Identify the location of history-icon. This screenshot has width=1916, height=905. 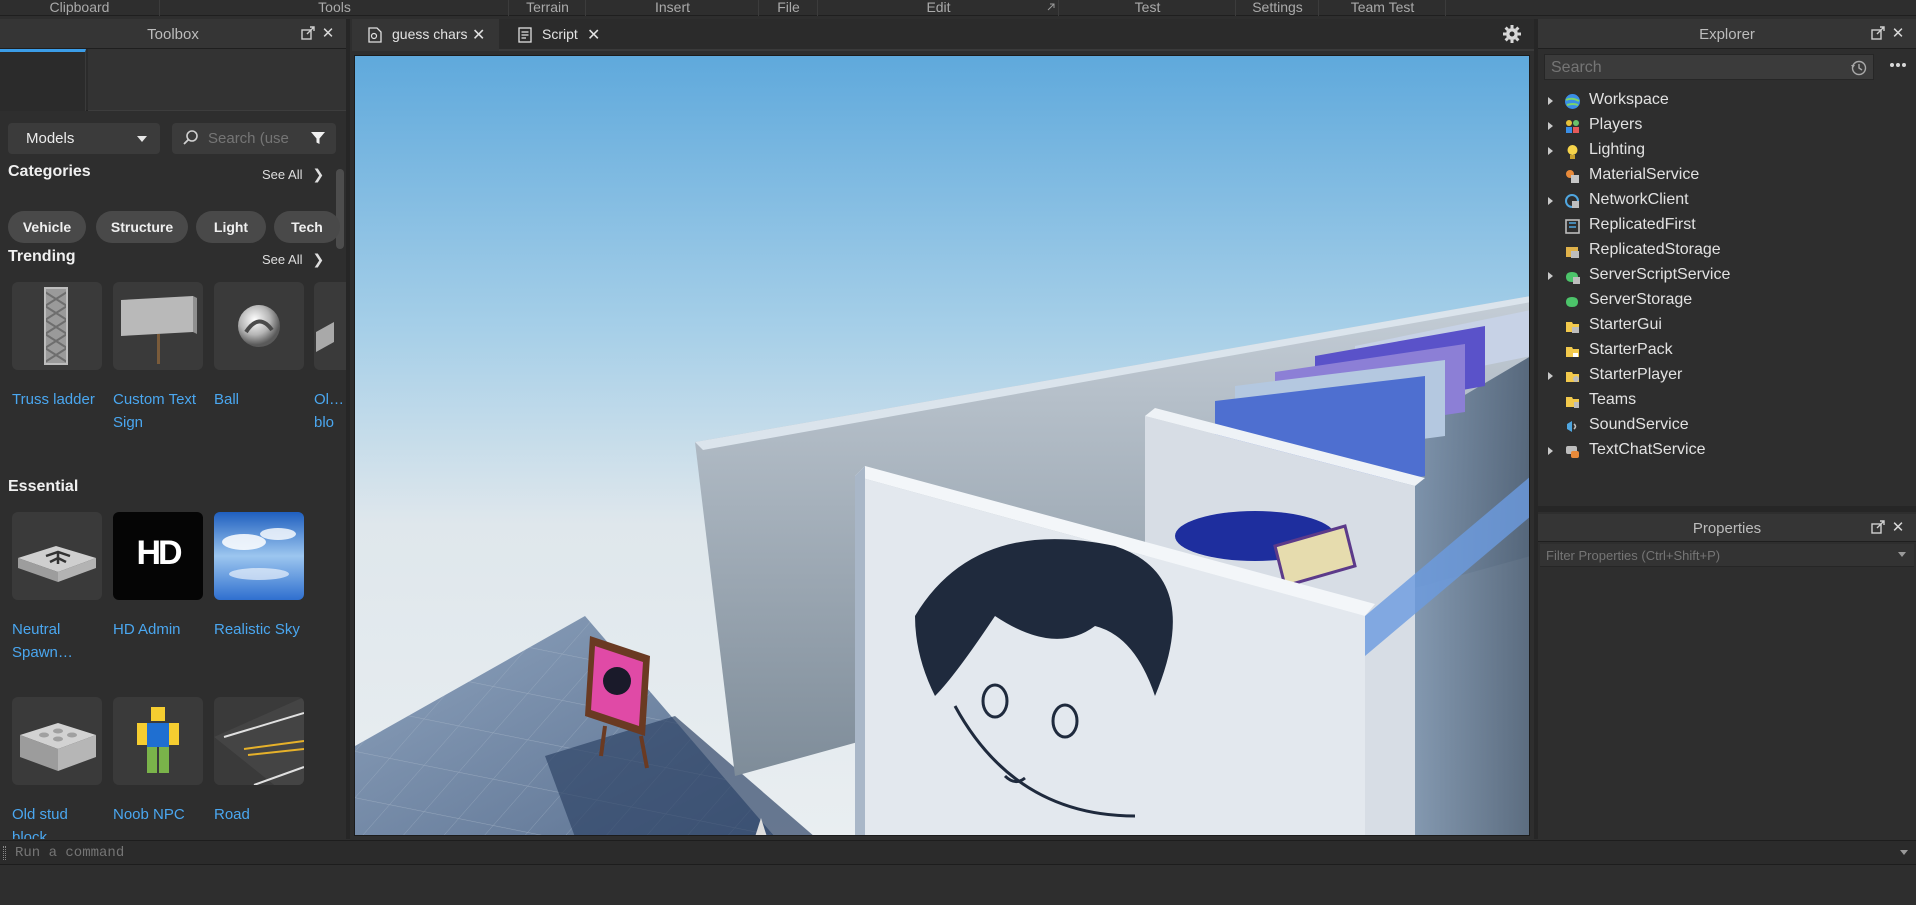
(1858, 67).